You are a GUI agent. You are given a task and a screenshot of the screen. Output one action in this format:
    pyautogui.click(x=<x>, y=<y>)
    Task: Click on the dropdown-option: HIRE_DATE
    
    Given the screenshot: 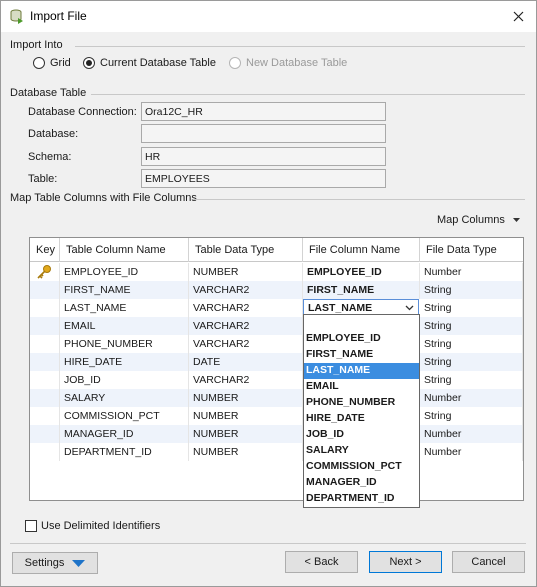 What is the action you would take?
    pyautogui.click(x=361, y=419)
    